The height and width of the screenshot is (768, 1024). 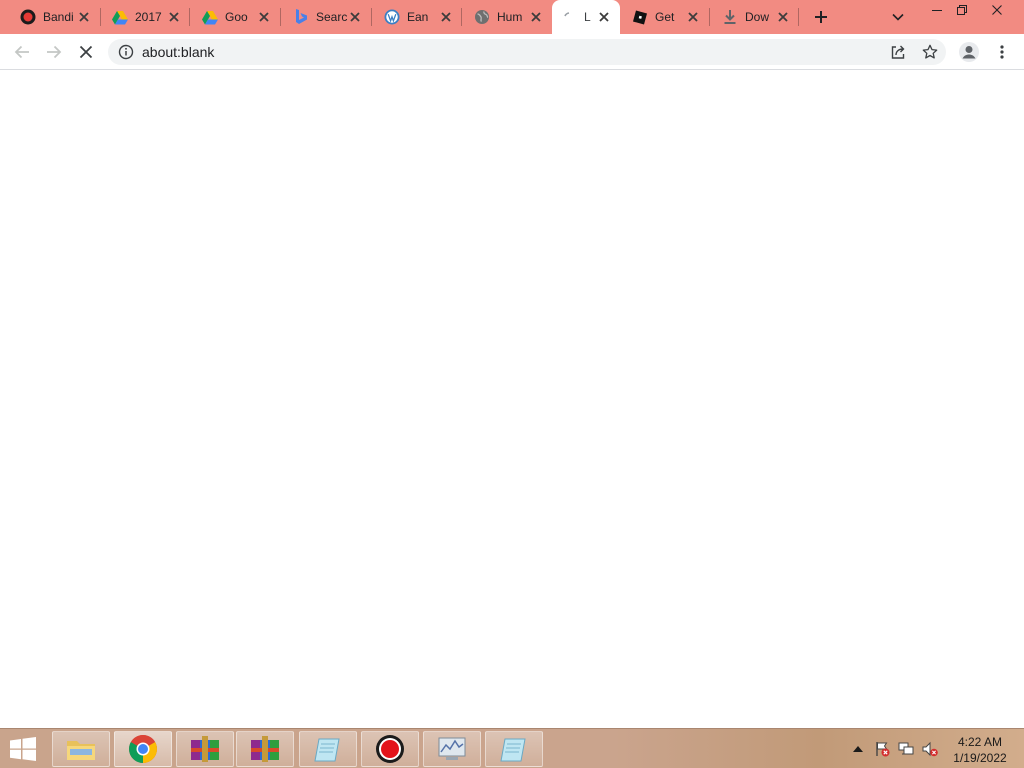 What do you see at coordinates (930, 749) in the screenshot?
I see `volume-muted-icon` at bounding box center [930, 749].